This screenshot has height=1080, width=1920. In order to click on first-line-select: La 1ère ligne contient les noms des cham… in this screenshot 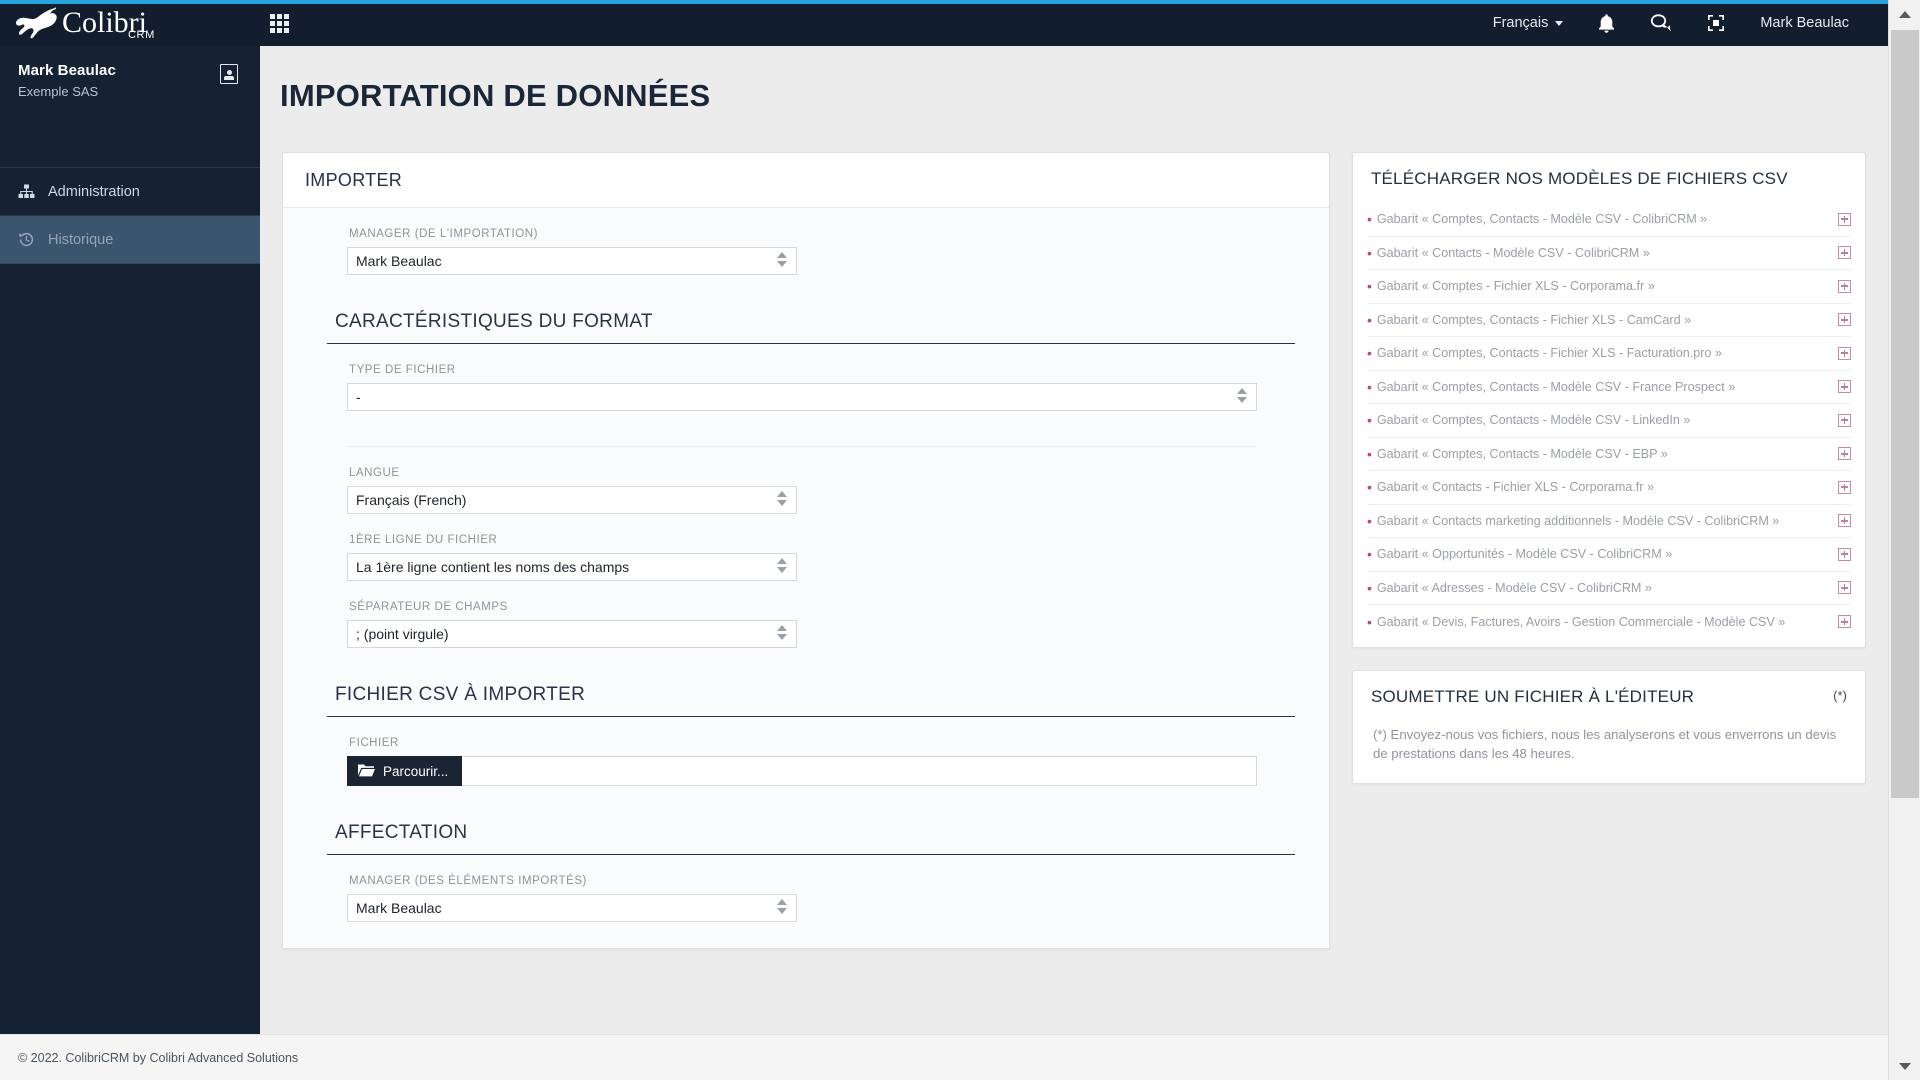, I will do `click(572, 567)`.